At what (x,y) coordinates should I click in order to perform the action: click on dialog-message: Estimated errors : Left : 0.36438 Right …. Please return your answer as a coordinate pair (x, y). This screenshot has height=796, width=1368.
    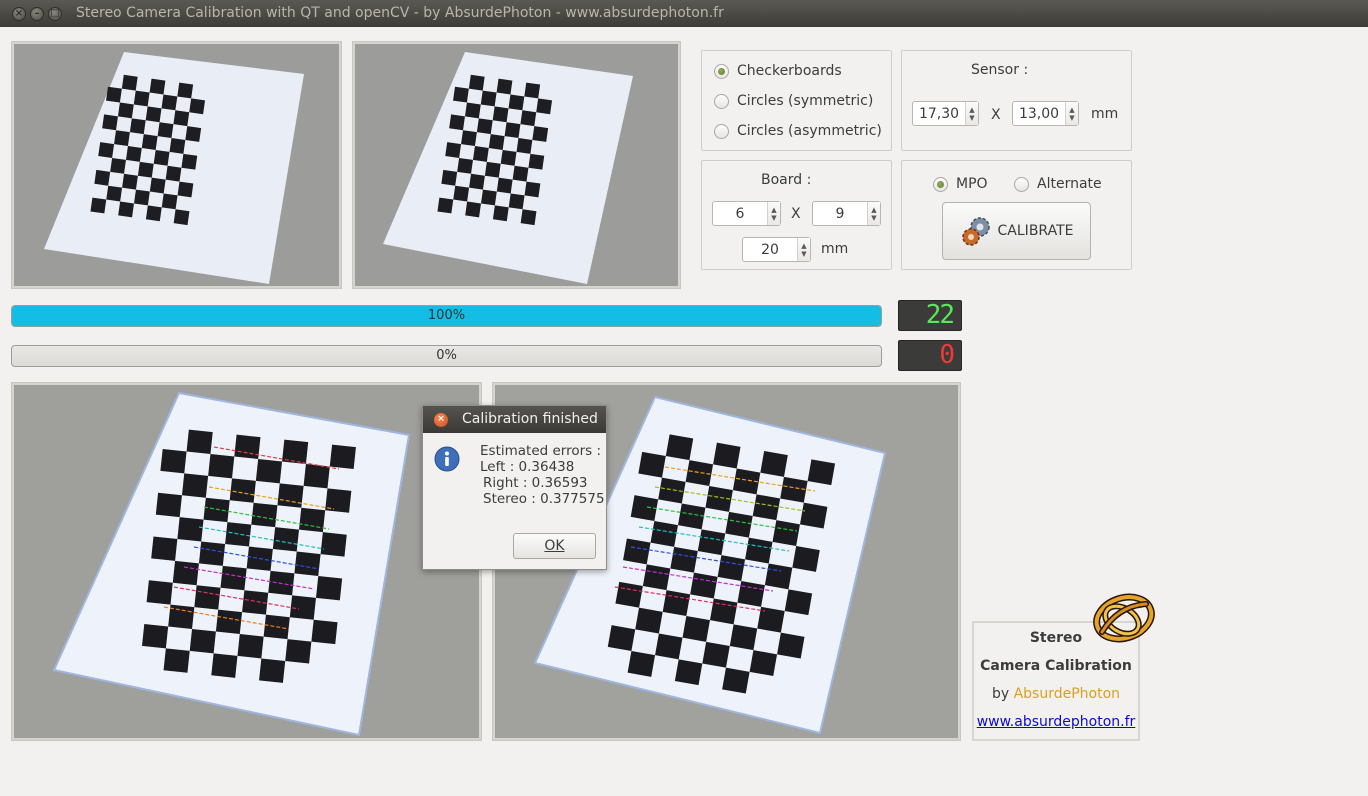
    Looking at the image, I should click on (542, 475).